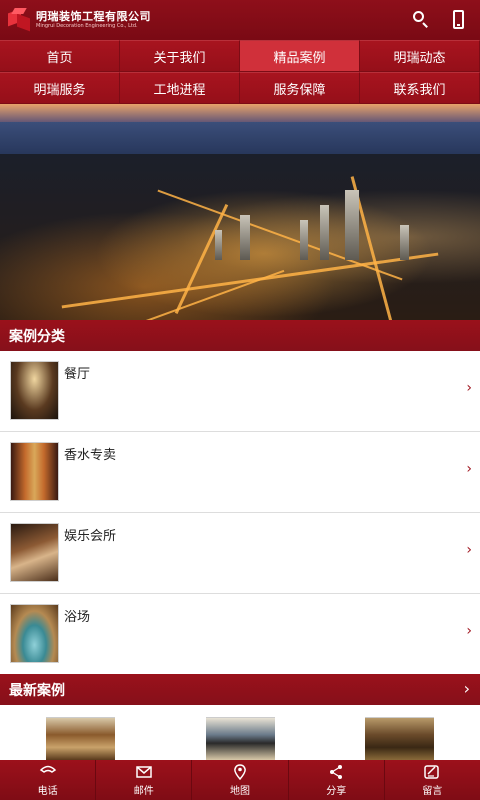 The width and height of the screenshot is (480, 800). I want to click on map-pin-icon, so click(240, 771).